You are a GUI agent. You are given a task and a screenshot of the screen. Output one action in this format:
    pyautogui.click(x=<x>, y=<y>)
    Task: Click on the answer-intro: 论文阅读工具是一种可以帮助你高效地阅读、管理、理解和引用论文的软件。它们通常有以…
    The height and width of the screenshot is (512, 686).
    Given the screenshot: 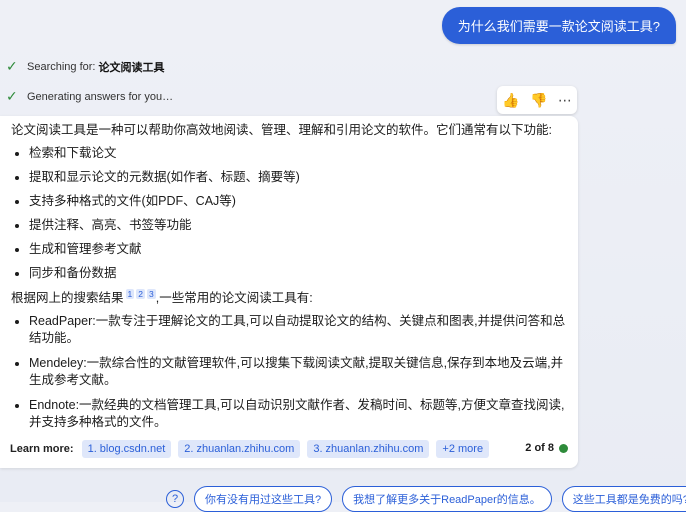 What is the action you would take?
    pyautogui.click(x=281, y=130)
    